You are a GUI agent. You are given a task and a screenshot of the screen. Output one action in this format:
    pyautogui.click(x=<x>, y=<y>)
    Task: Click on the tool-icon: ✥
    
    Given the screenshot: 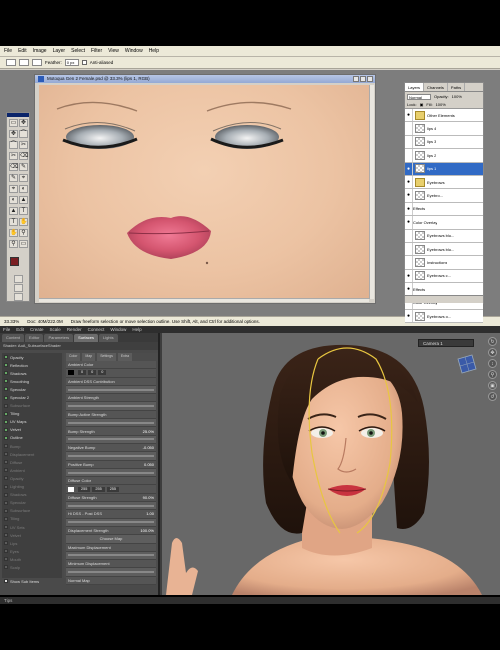 What is the action you would take?
    pyautogui.click(x=23, y=123)
    